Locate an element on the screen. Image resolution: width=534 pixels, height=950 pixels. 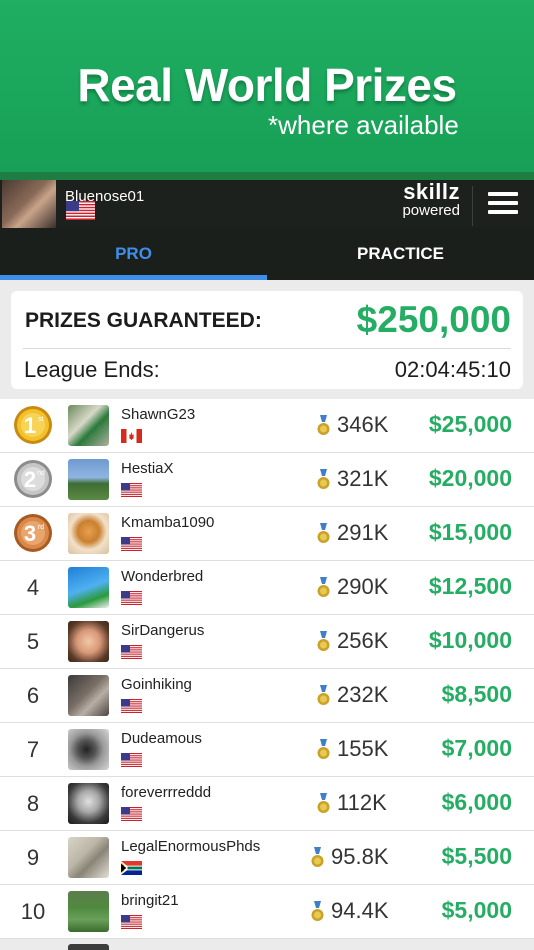
leaderboard-row: 6 Goinhiking 232K $8,500 is located at coordinates (267, 696).